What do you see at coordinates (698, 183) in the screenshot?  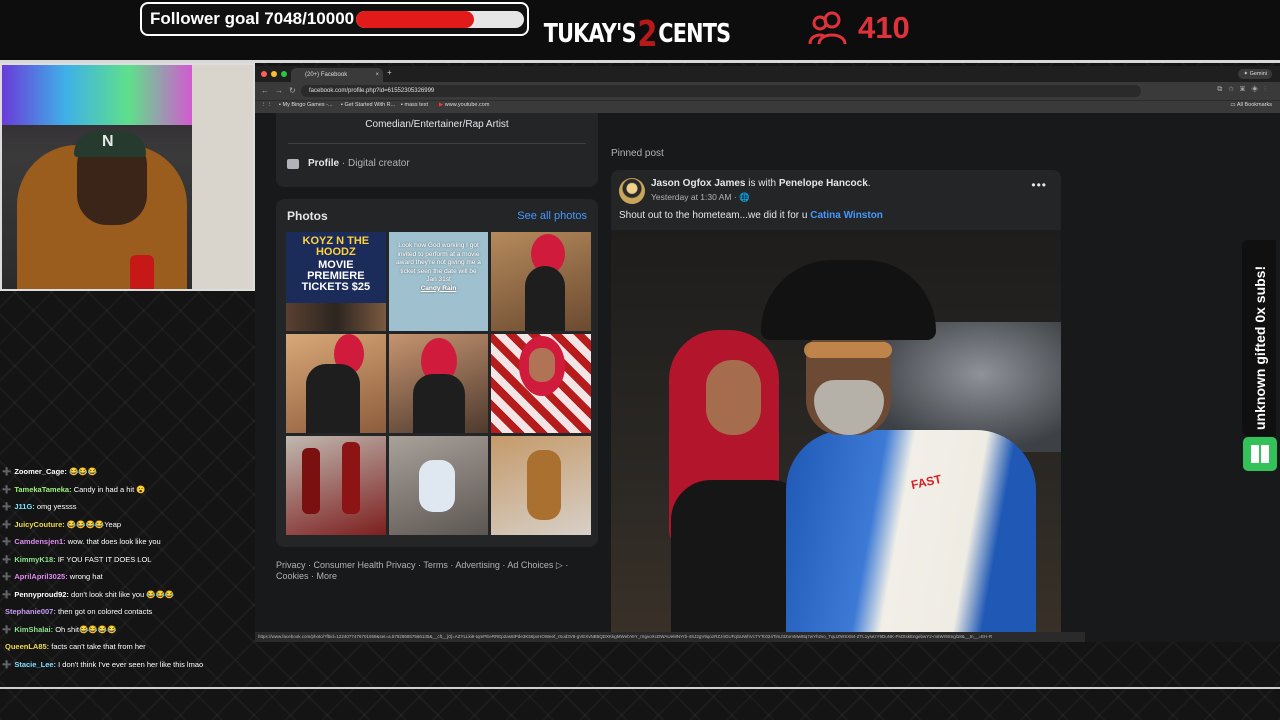 I see `post-author: Jason Ogfox James` at bounding box center [698, 183].